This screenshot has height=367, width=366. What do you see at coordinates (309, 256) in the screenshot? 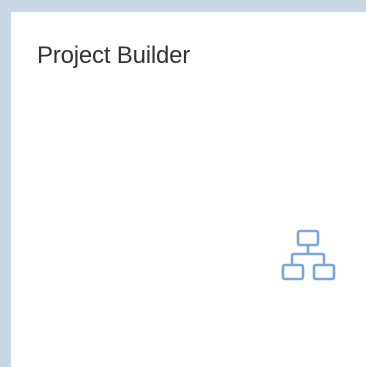
I see `hierarchy-icon` at bounding box center [309, 256].